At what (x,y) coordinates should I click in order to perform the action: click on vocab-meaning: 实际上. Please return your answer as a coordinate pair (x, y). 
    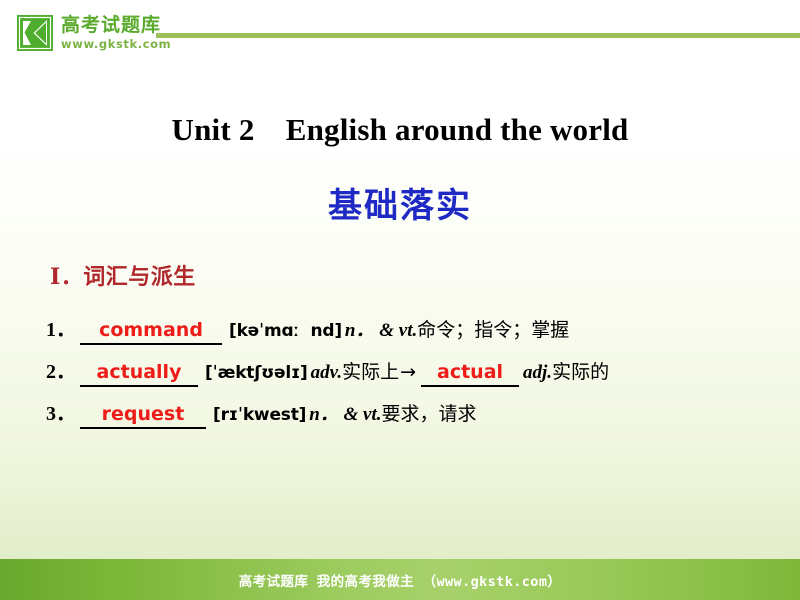
    Looking at the image, I should click on (371, 372).